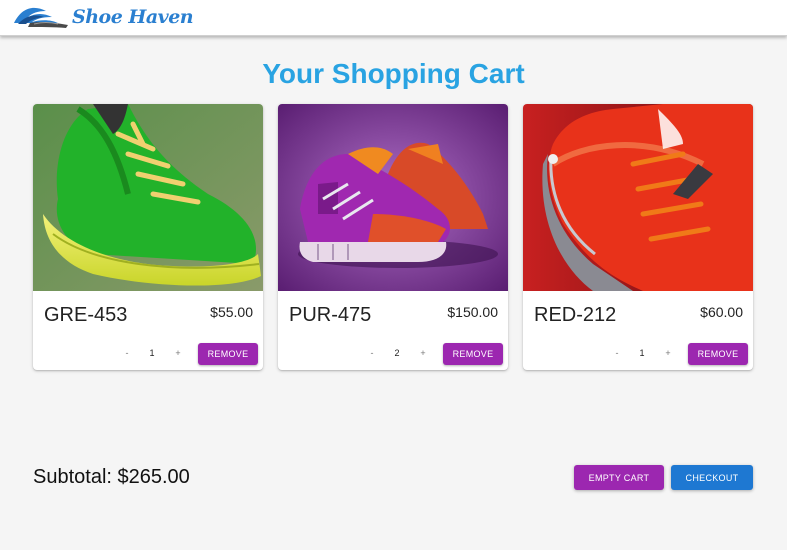 Image resolution: width=787 pixels, height=550 pixels. Describe the element at coordinates (619, 477) in the screenshot. I see `empty-cart-button: EMPTY CART` at that location.